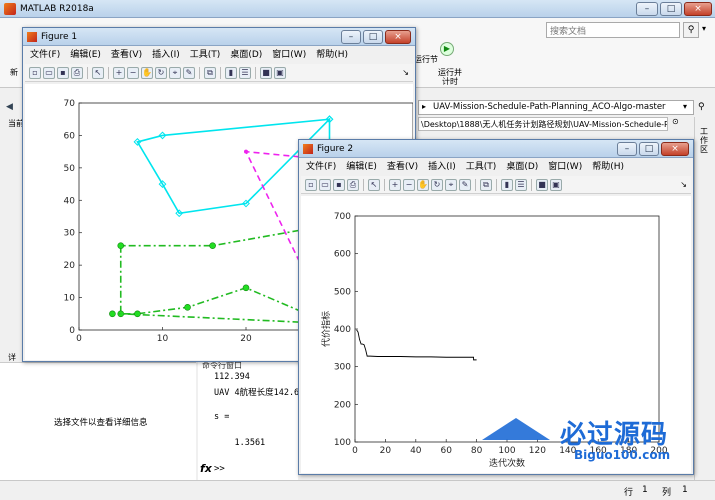  Describe the element at coordinates (240, 443) in the screenshot. I see `cmd-line: 1.3561` at that location.